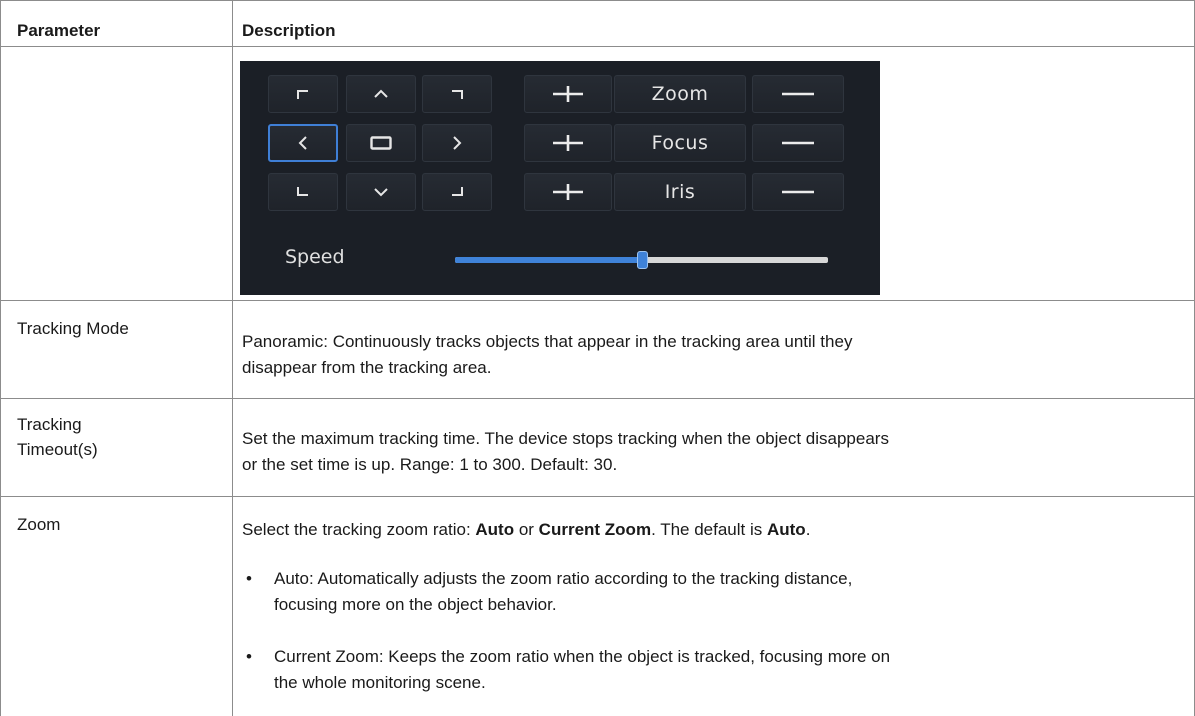 Image resolution: width=1195 pixels, height=716 pixels. I want to click on row-name-tracking-timeout-line2: Timeout(s), so click(57, 449).